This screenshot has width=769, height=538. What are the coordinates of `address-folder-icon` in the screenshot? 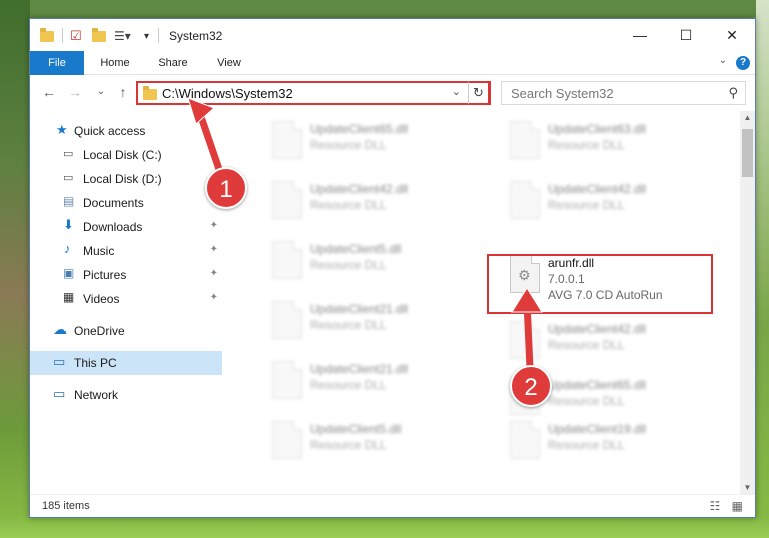 It's located at (150, 93).